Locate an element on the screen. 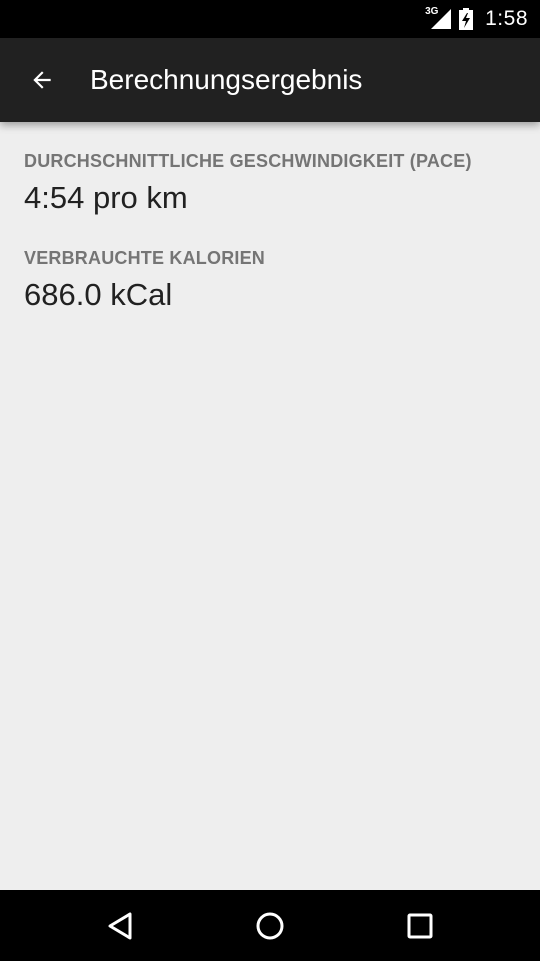 This screenshot has width=540, height=961. navigation-bar is located at coordinates (270, 925).